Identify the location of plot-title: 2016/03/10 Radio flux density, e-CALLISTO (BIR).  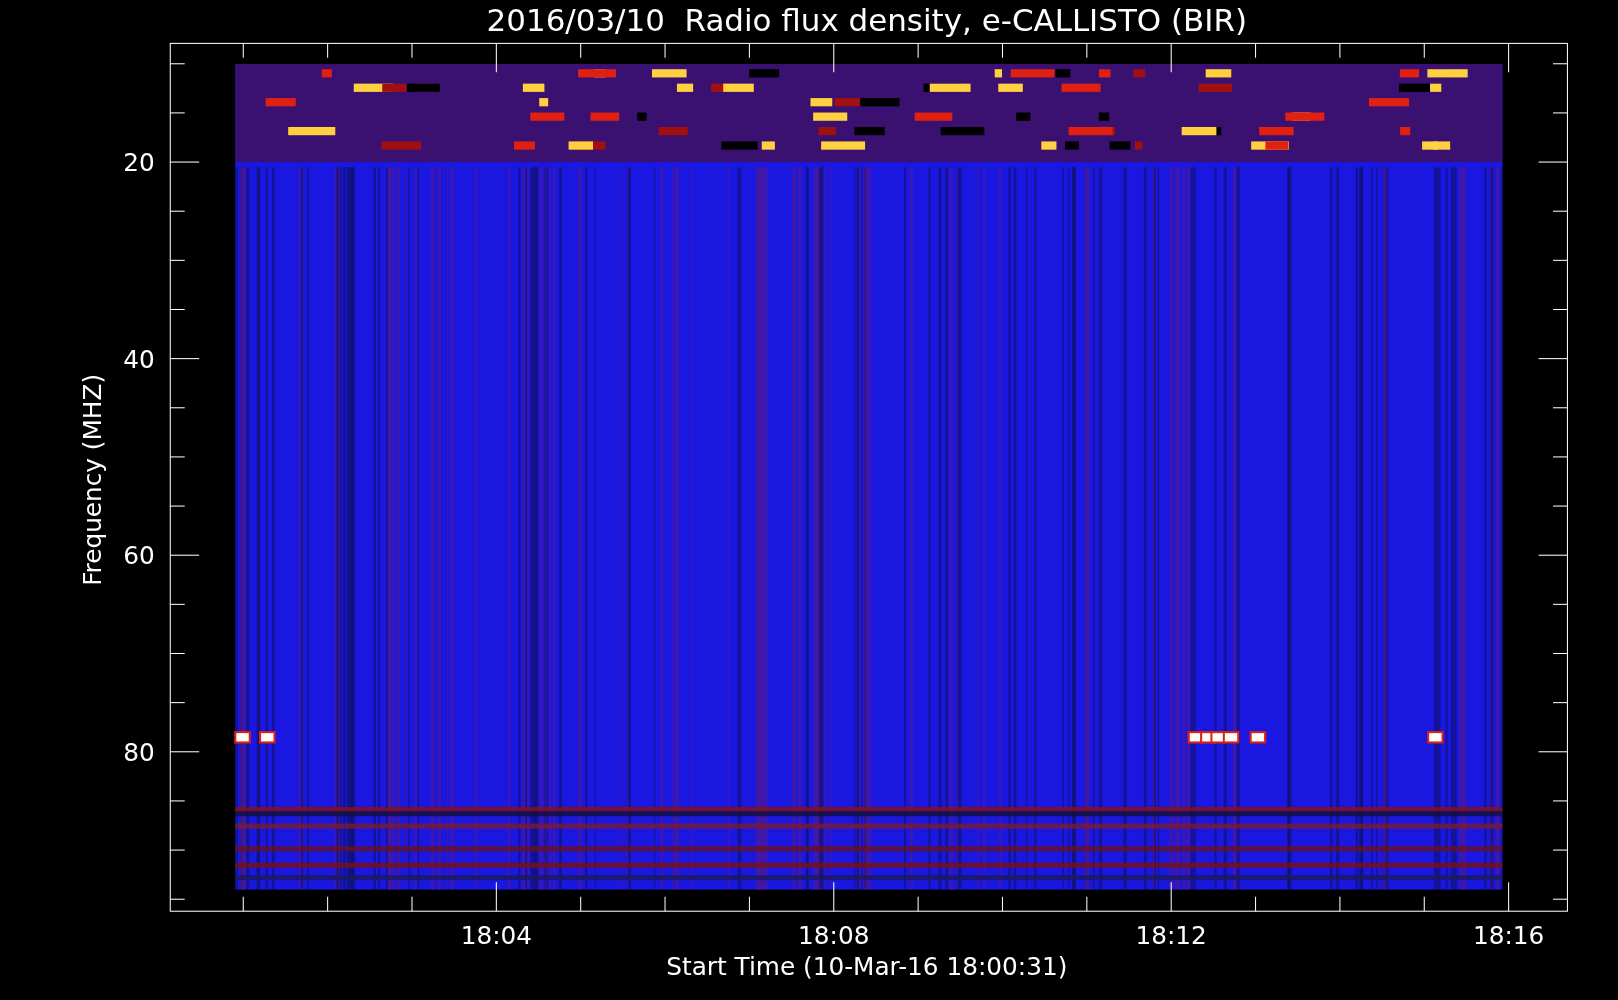
(866, 20).